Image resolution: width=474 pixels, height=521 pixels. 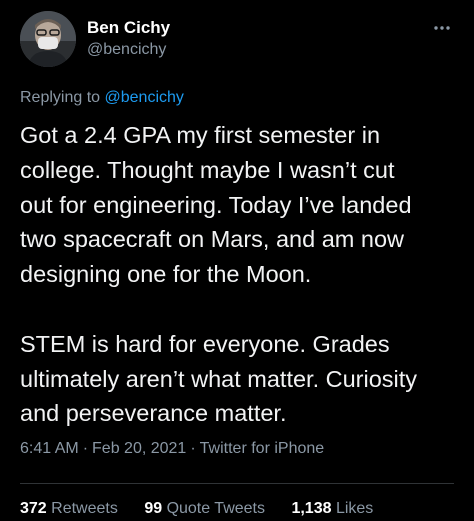 I want to click on tweet-line: STEM is hard for everyone. Grades, so click(x=205, y=343).